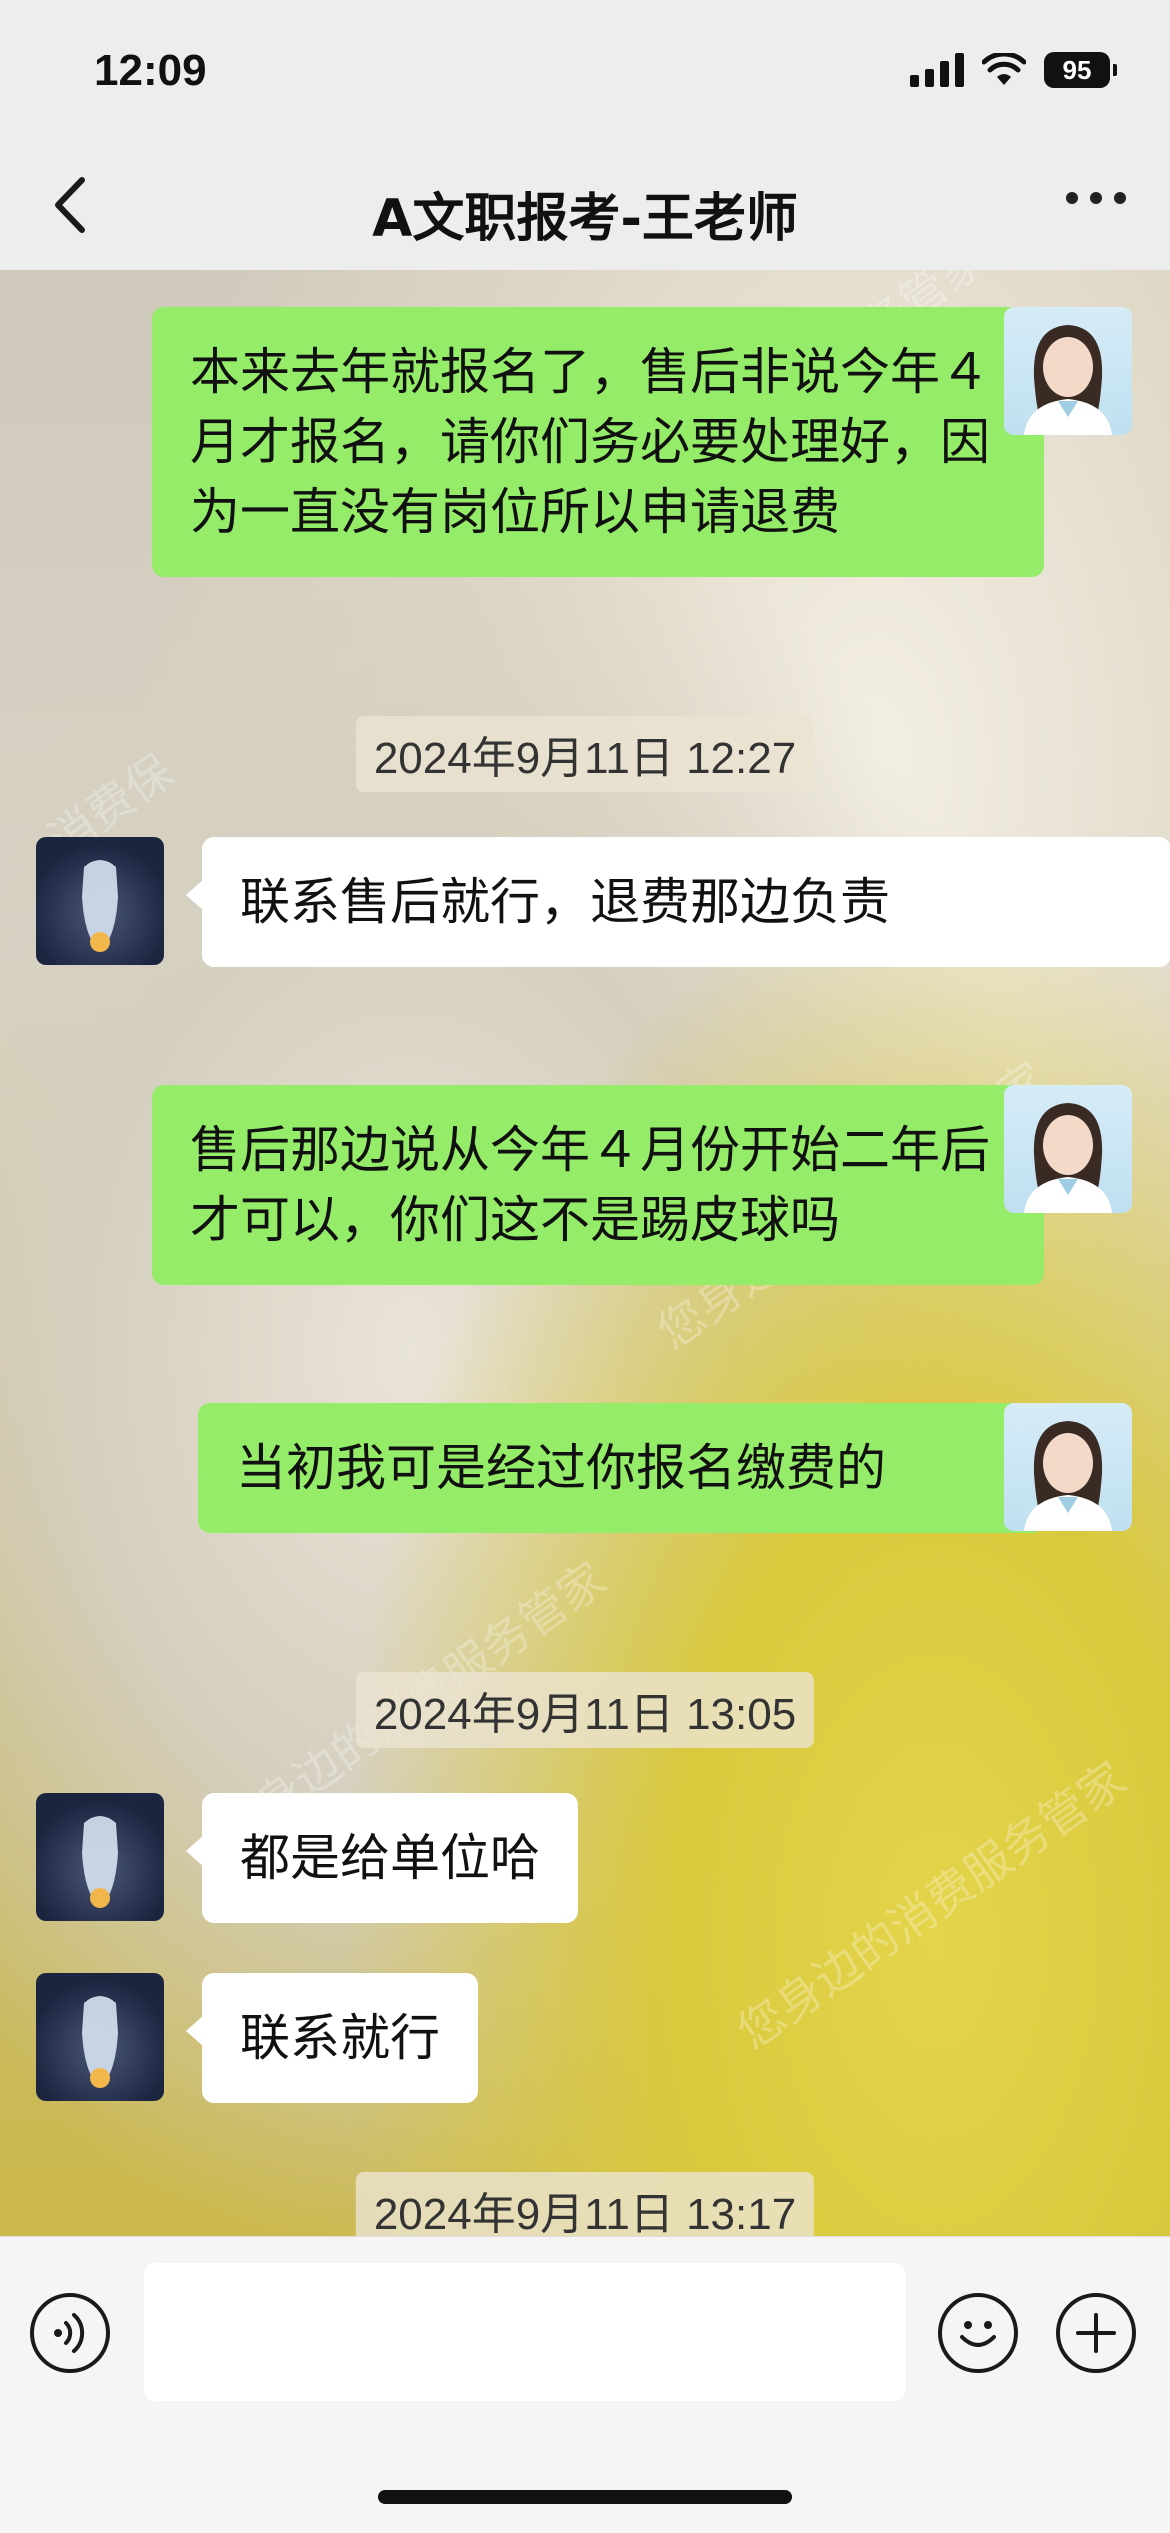 This screenshot has width=1170, height=2533. I want to click on battery-indicator: 95, so click(1080, 70).